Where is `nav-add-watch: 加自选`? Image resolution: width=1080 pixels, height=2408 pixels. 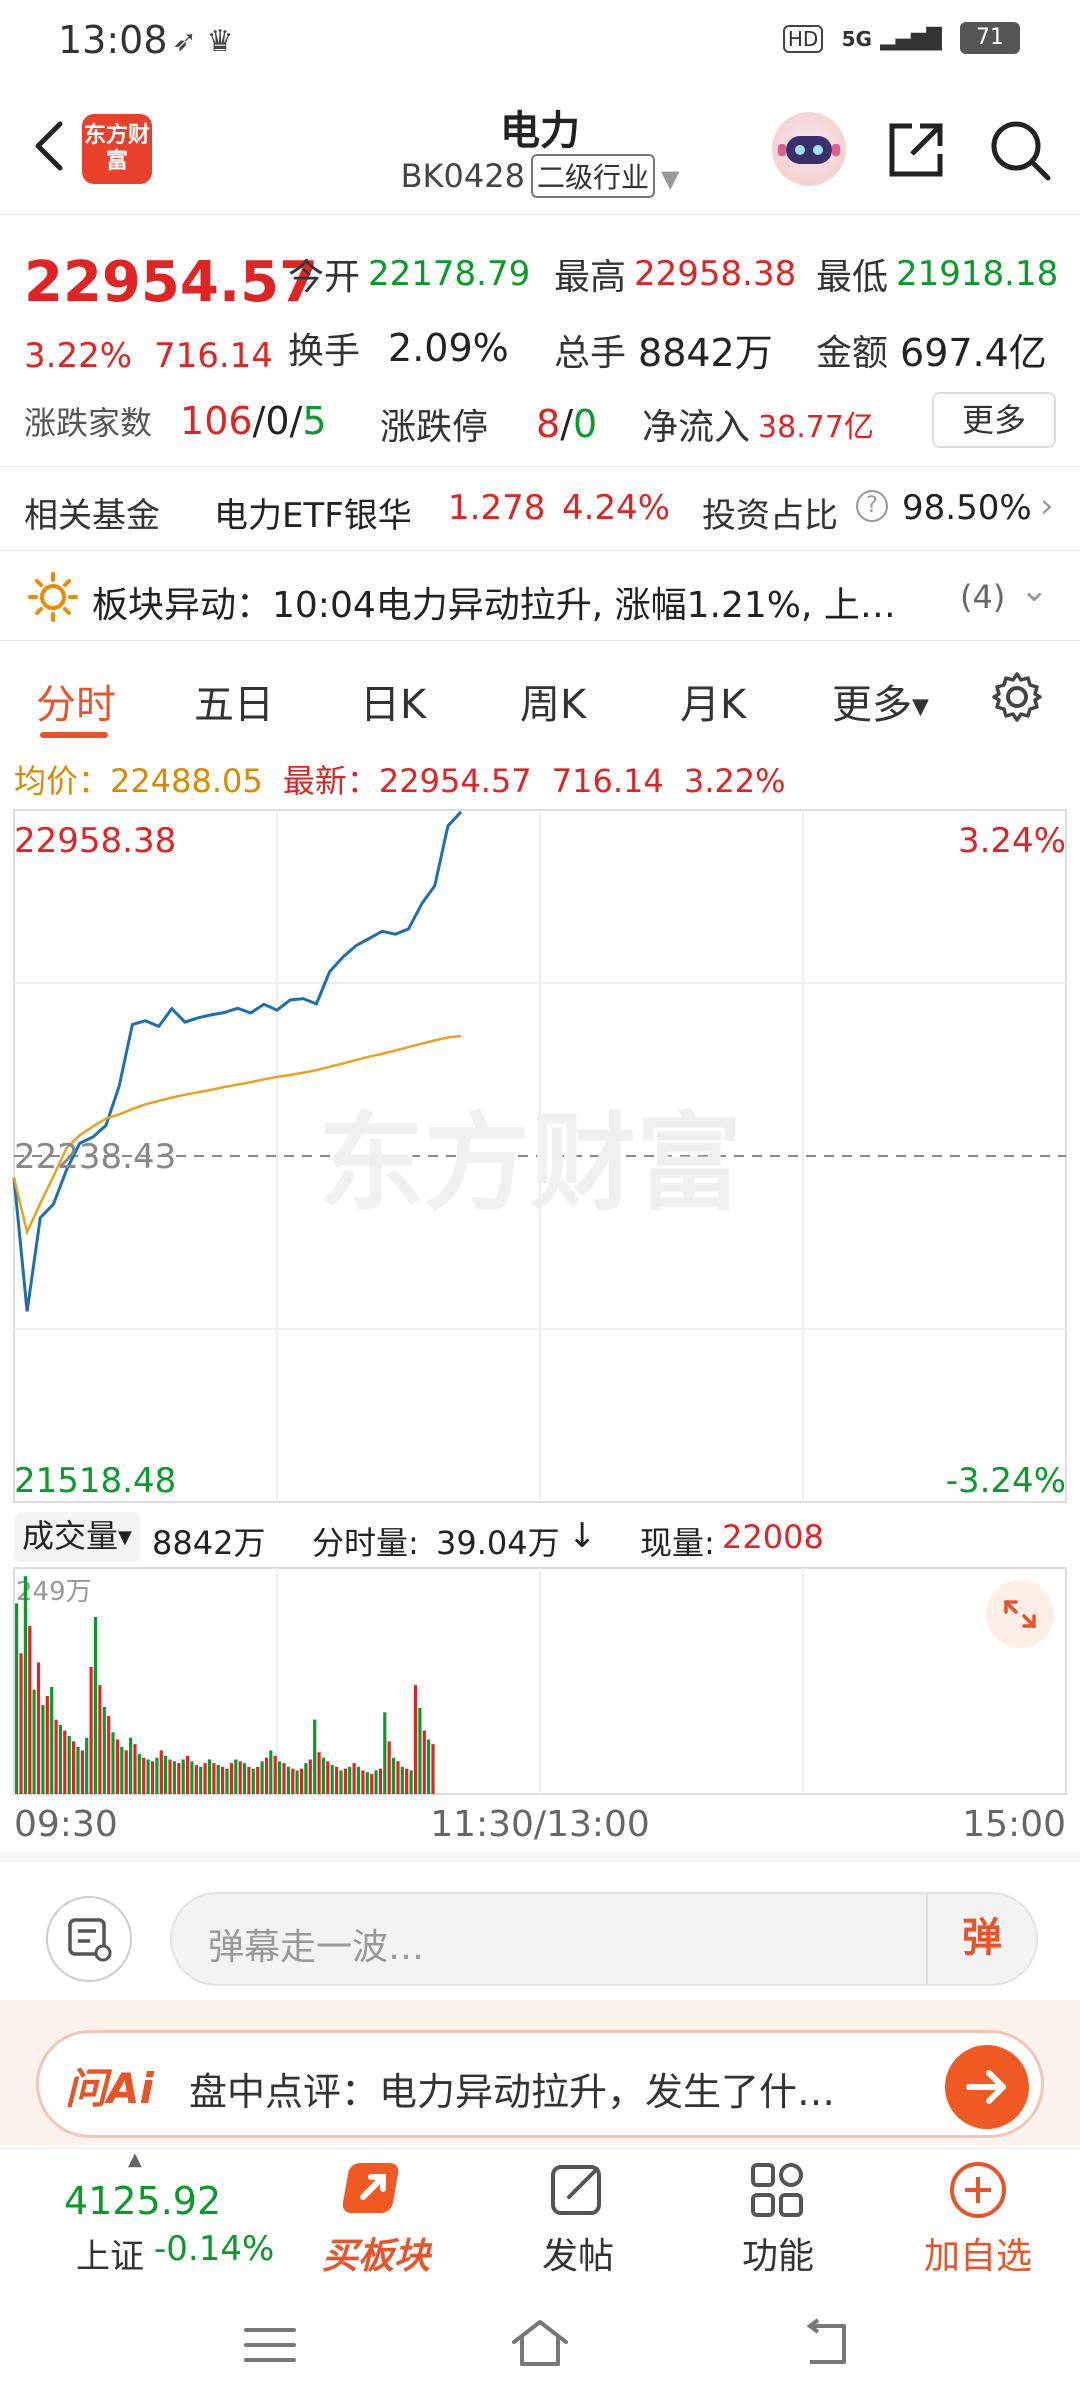 nav-add-watch: 加自选 is located at coordinates (978, 2218).